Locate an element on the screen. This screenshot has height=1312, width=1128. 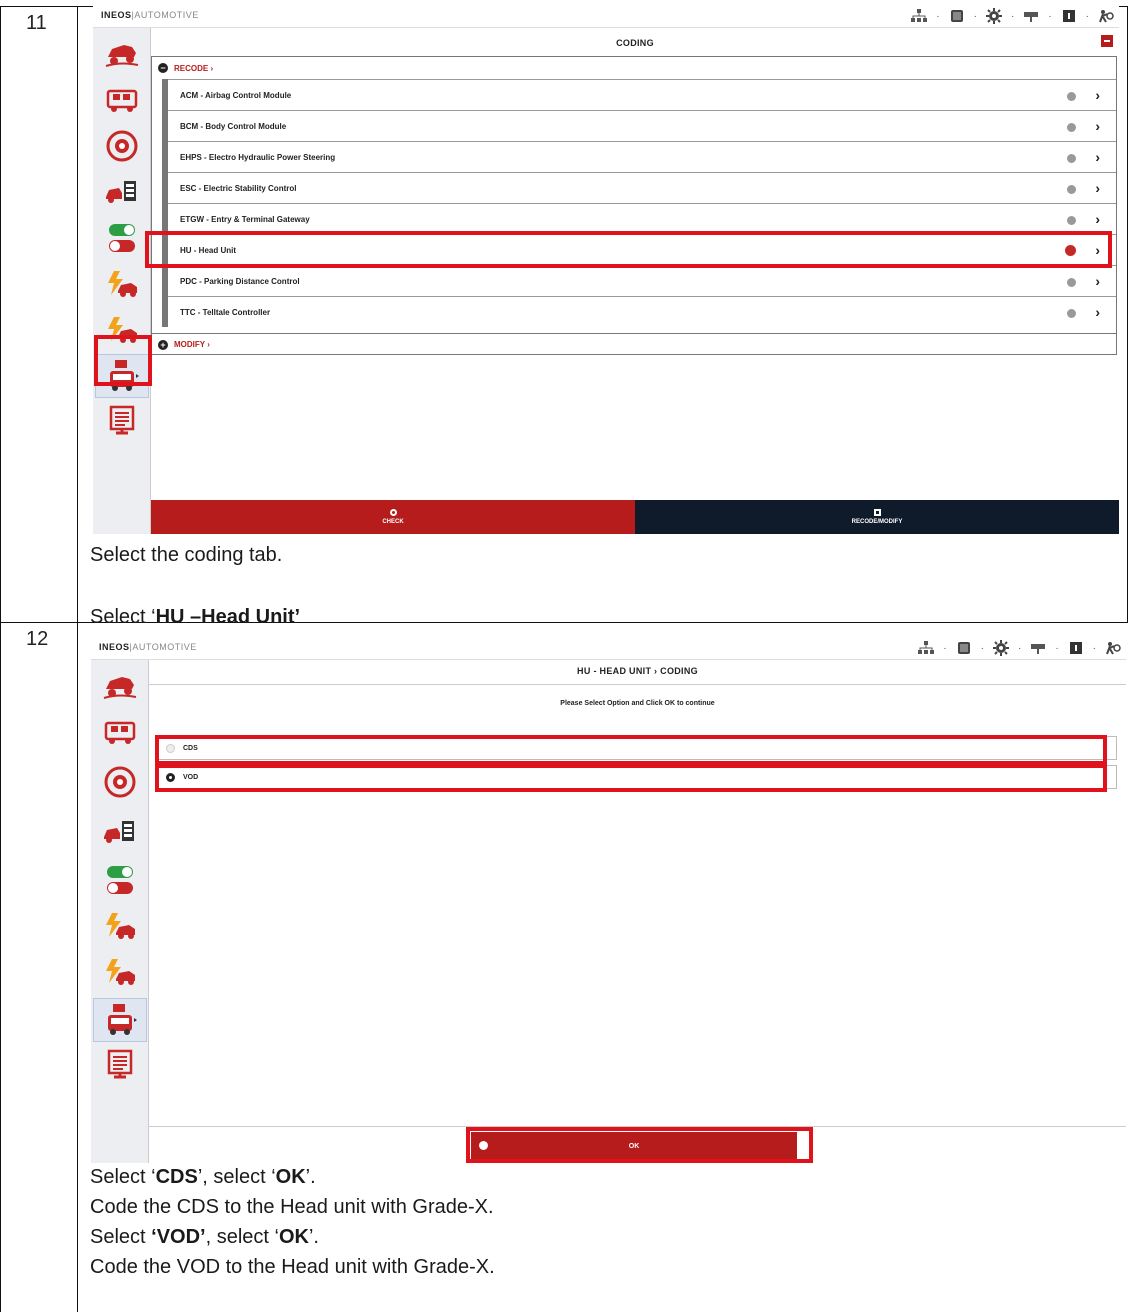
coding-vehicle-icon is located at coordinates (122, 1019).